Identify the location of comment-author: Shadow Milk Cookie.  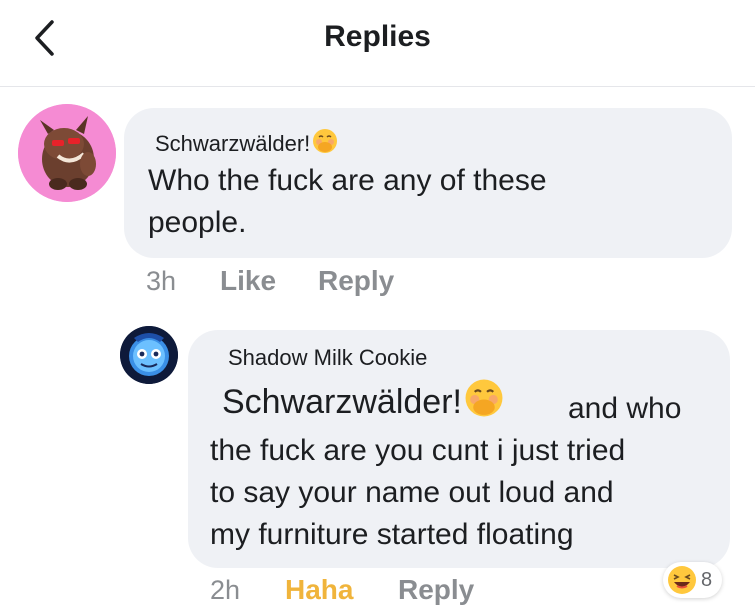
(327, 358).